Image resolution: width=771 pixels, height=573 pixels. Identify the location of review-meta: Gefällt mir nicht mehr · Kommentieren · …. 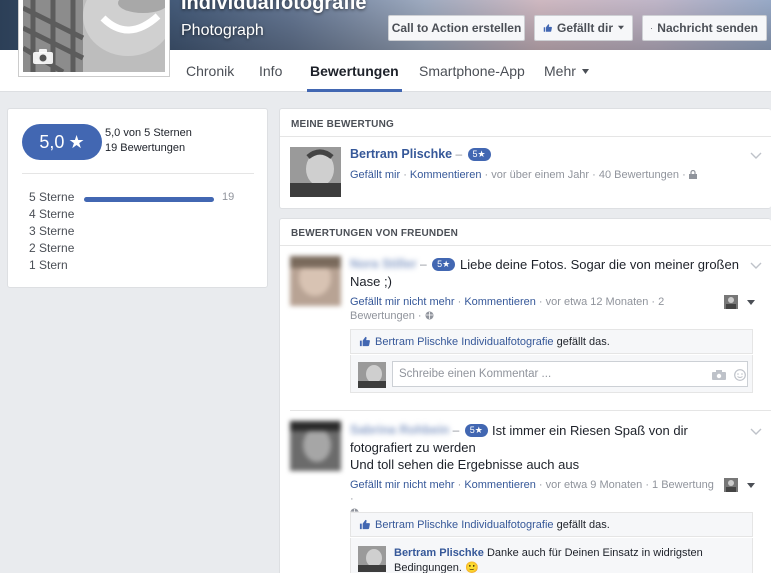
(507, 309).